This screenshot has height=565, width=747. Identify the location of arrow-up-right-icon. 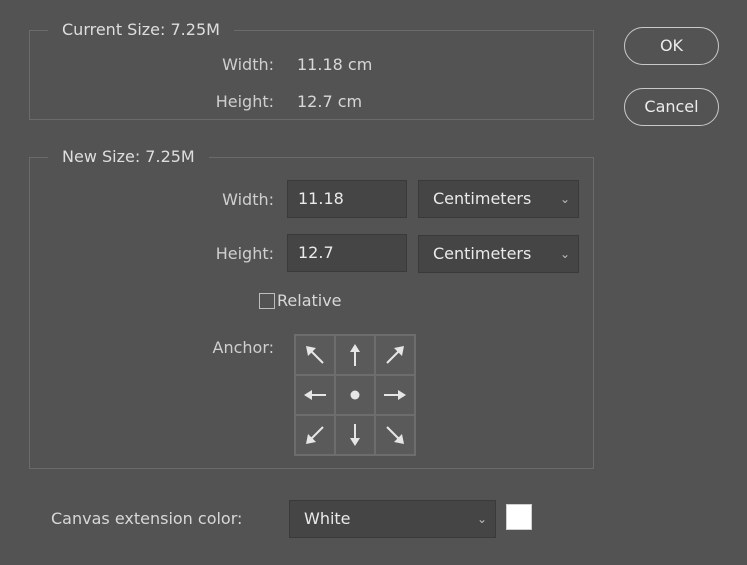
(395, 355).